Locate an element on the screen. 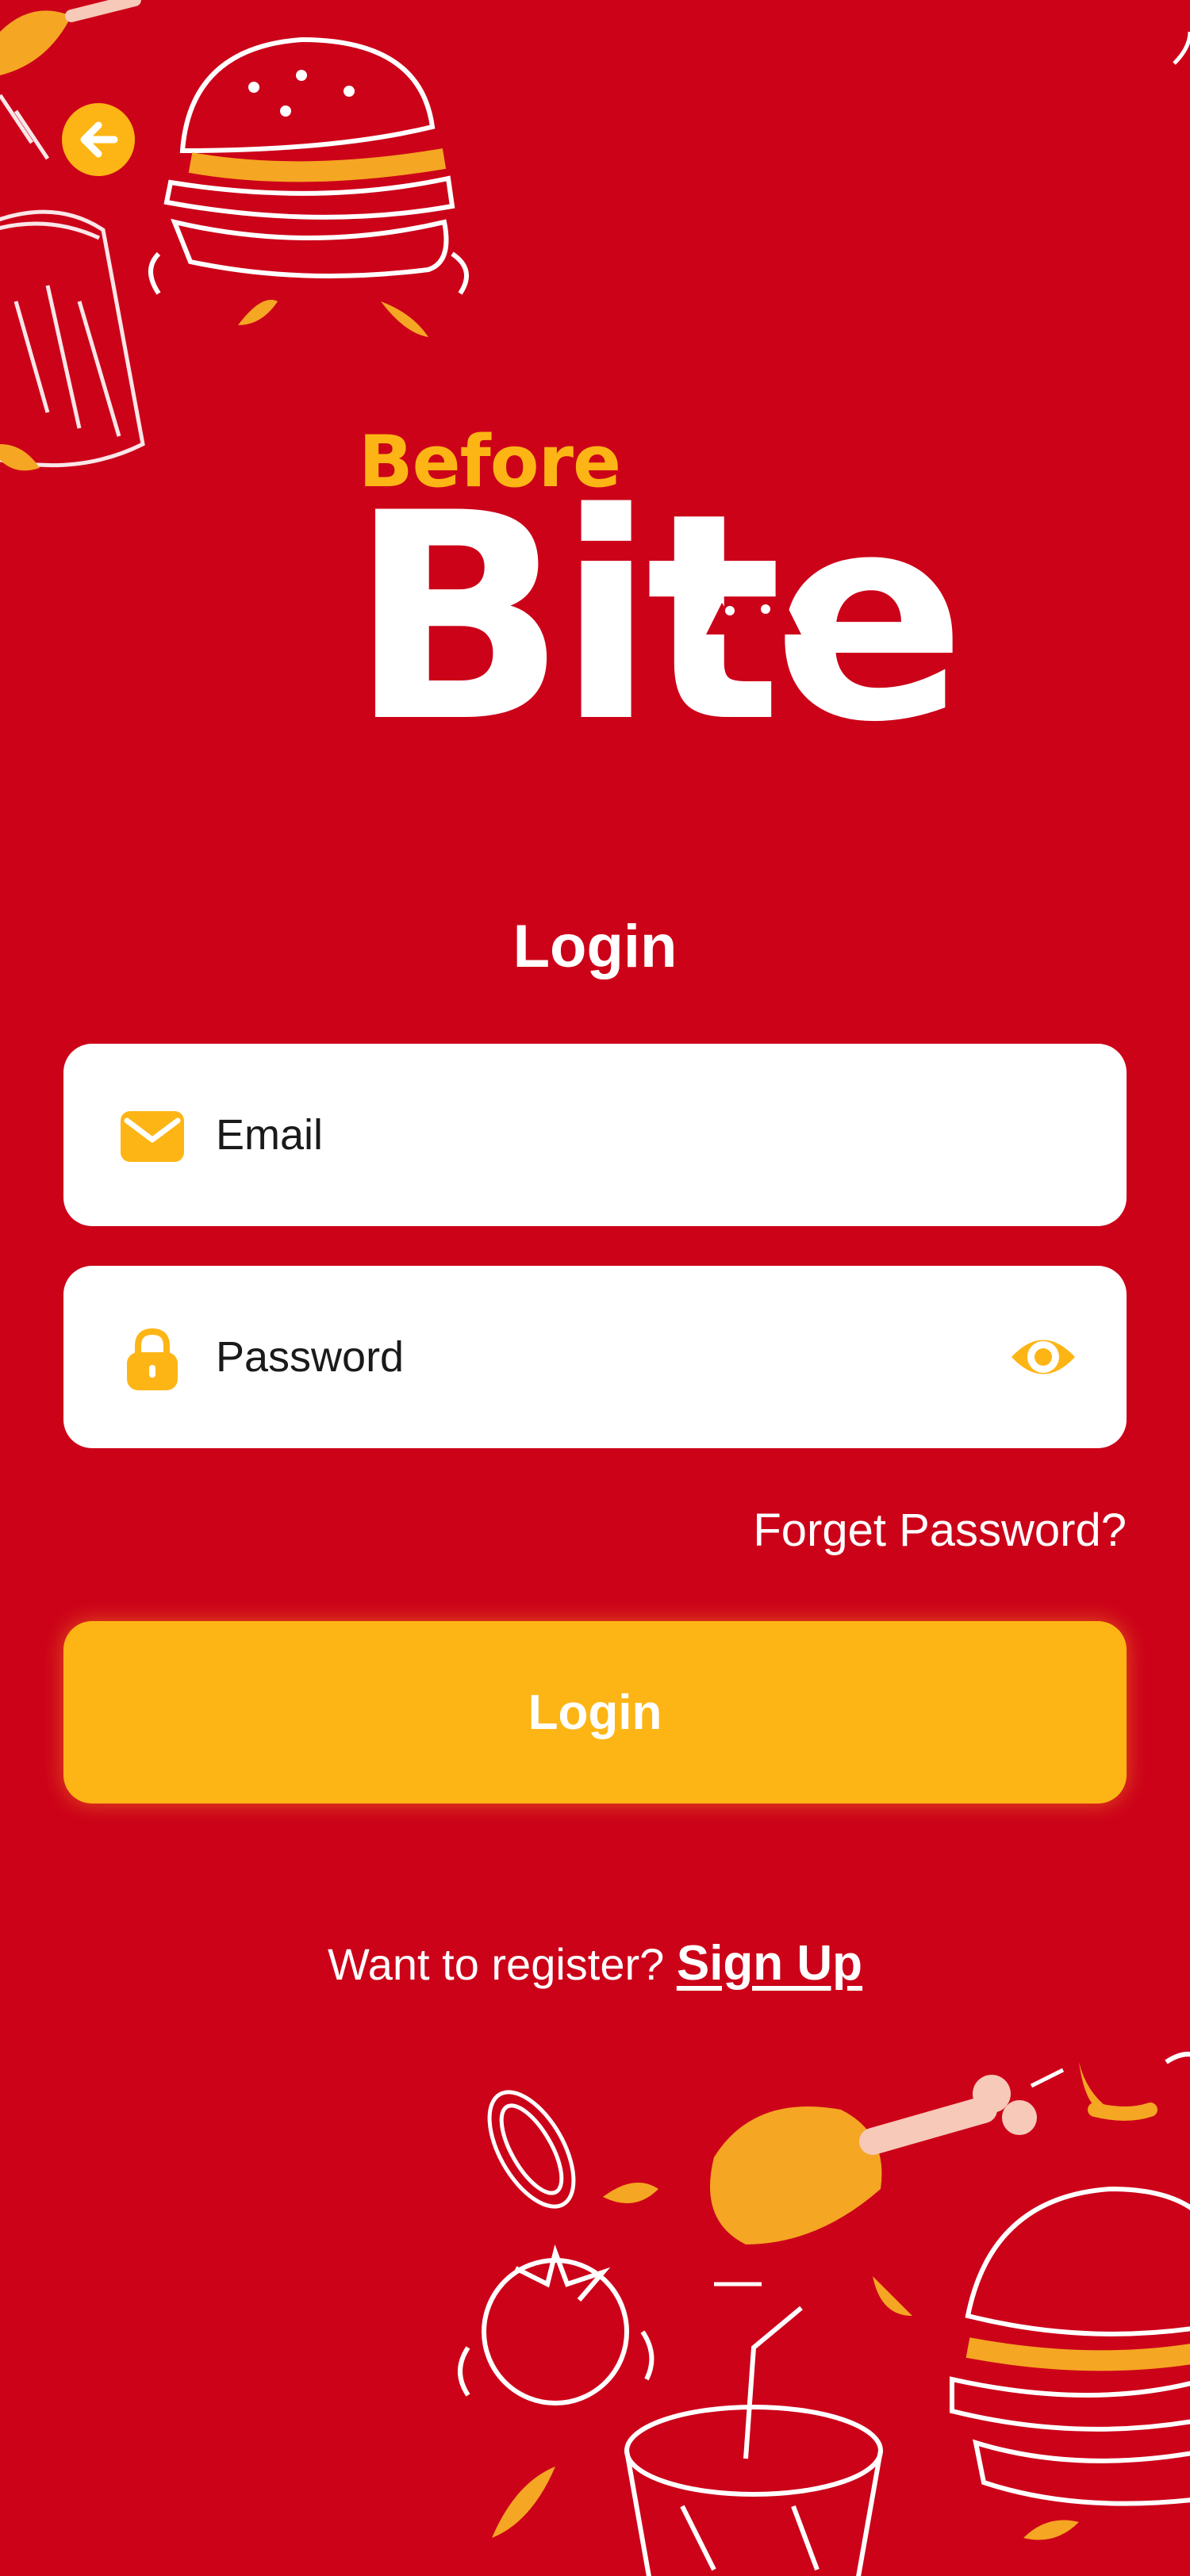  register-prompt: Want to register? Sign Up is located at coordinates (595, 1963).